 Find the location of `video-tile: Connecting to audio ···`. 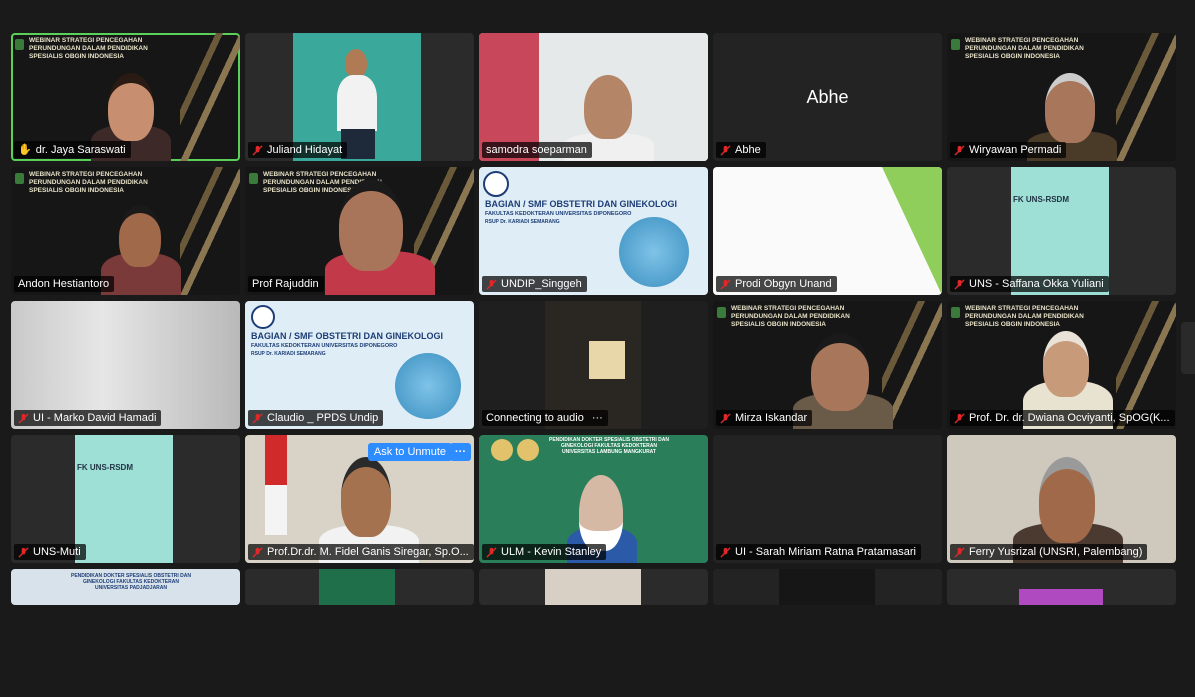

video-tile: Connecting to audio ··· is located at coordinates (593, 365).